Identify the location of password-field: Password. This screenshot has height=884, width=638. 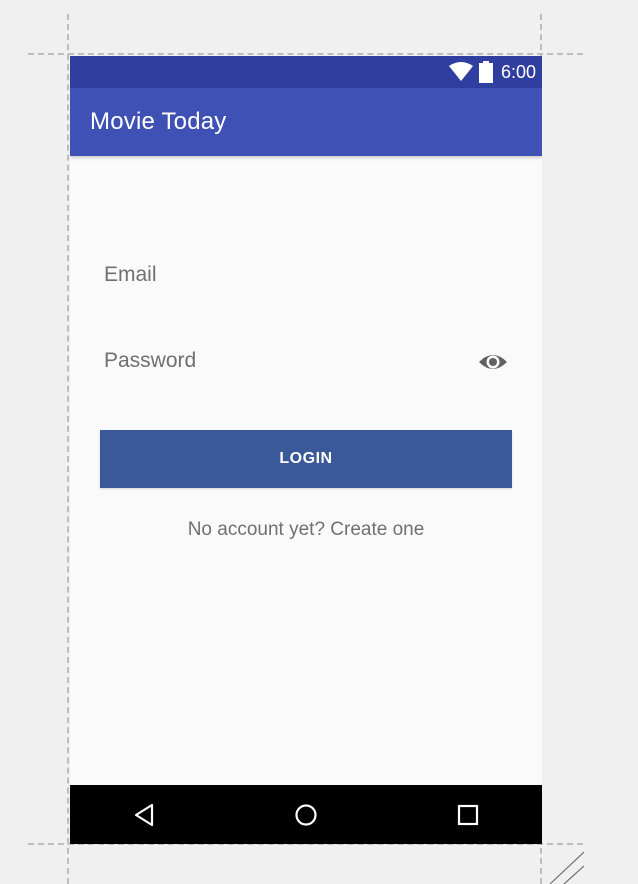
(308, 361).